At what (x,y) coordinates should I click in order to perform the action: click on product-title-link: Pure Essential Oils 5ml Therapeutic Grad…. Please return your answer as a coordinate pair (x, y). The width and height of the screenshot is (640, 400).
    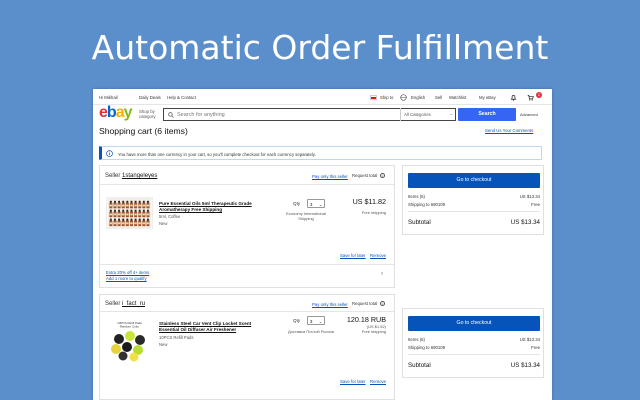
    Looking at the image, I should click on (214, 206).